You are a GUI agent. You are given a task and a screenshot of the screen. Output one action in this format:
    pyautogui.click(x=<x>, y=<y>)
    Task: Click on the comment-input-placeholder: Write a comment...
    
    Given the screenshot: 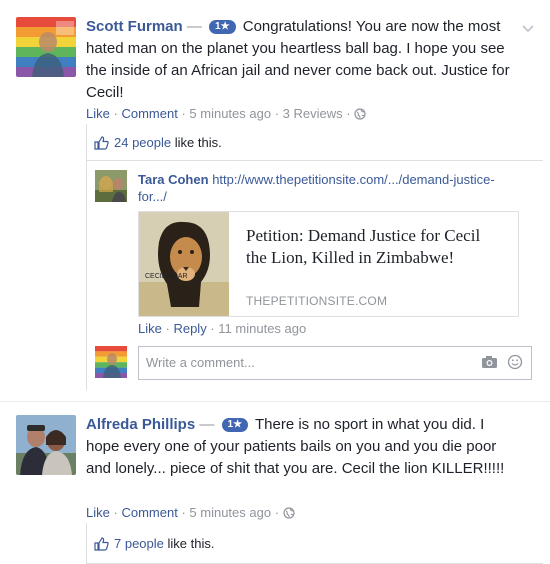 What is the action you would take?
    pyautogui.click(x=200, y=362)
    